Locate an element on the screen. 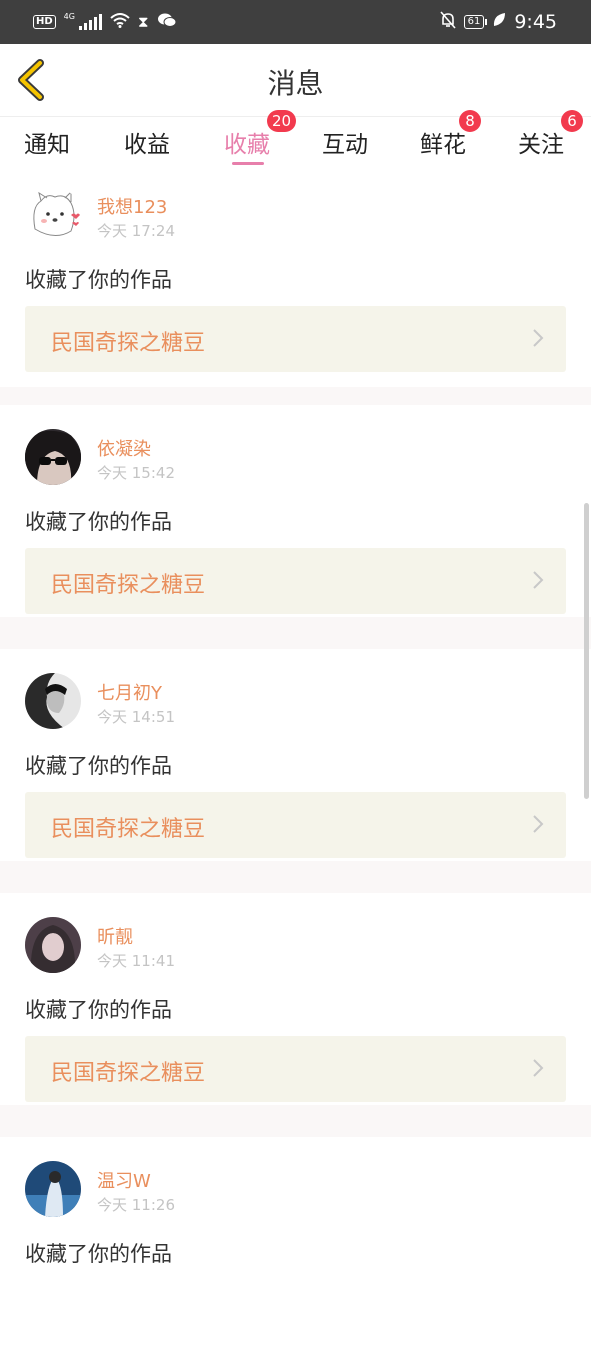 The height and width of the screenshot is (1349, 591). scrollbar is located at coordinates (586, 651).